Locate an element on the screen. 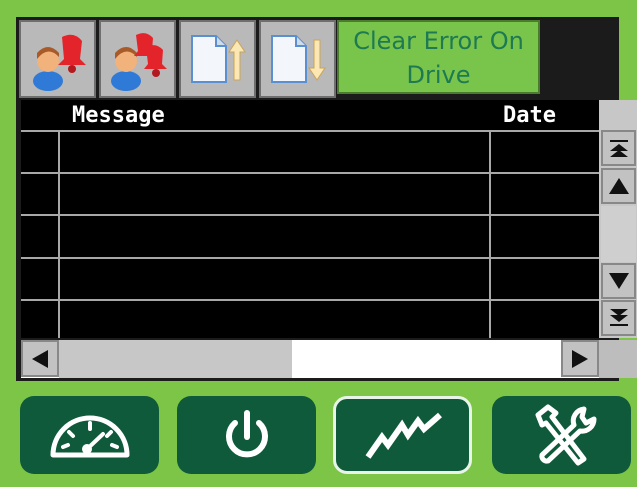 The image size is (637, 487). speedometer-icon is located at coordinates (89, 436).